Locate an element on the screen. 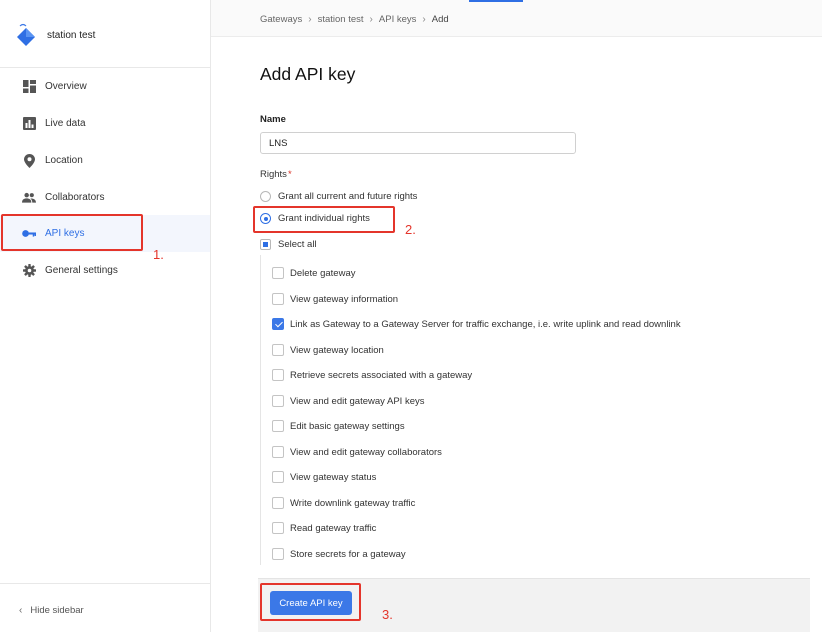 Image resolution: width=822 pixels, height=632 pixels. breadcrumb: Gateways › station test › API keys › Add is located at coordinates (354, 19).